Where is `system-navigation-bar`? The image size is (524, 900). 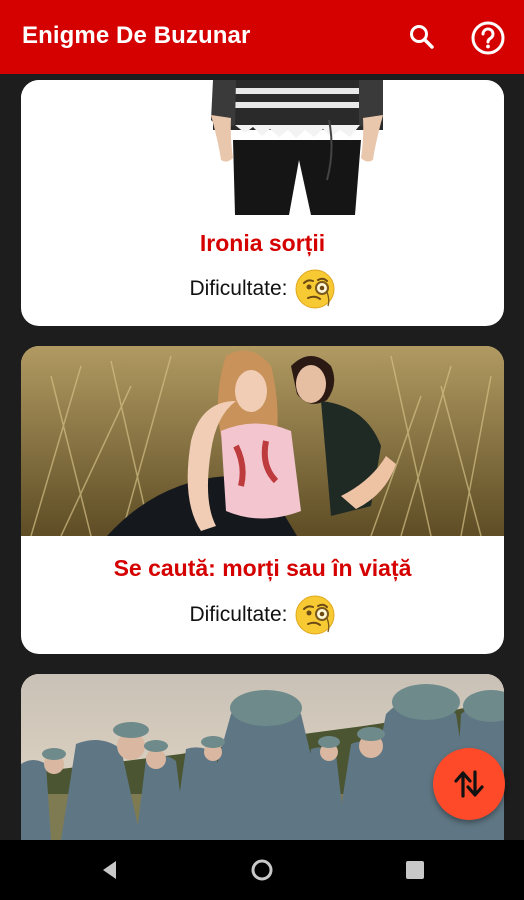
system-navigation-bar is located at coordinates (262, 870).